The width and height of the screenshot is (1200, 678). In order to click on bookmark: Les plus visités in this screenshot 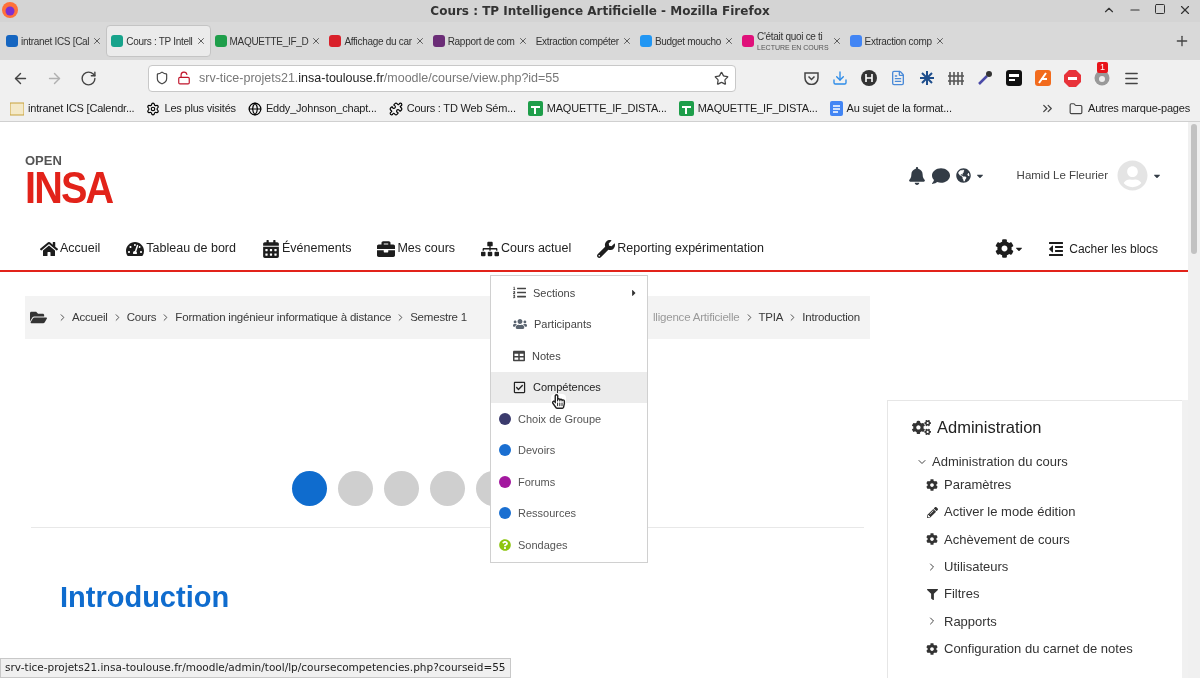, I will do `click(200, 108)`.